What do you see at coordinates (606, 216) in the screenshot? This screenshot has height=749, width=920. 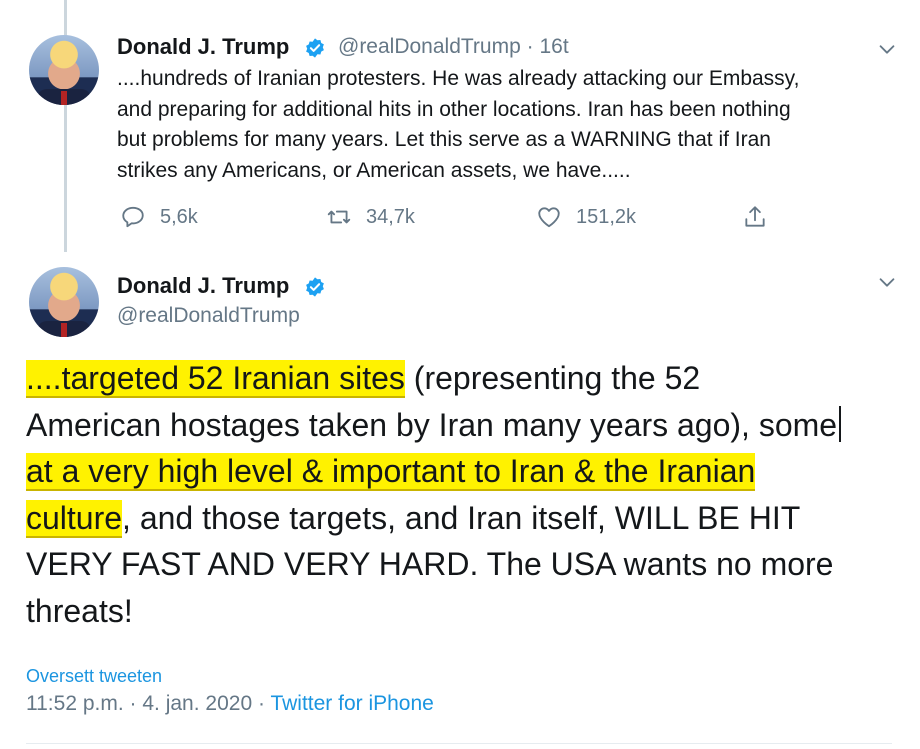 I see `like-count: 151,2k` at bounding box center [606, 216].